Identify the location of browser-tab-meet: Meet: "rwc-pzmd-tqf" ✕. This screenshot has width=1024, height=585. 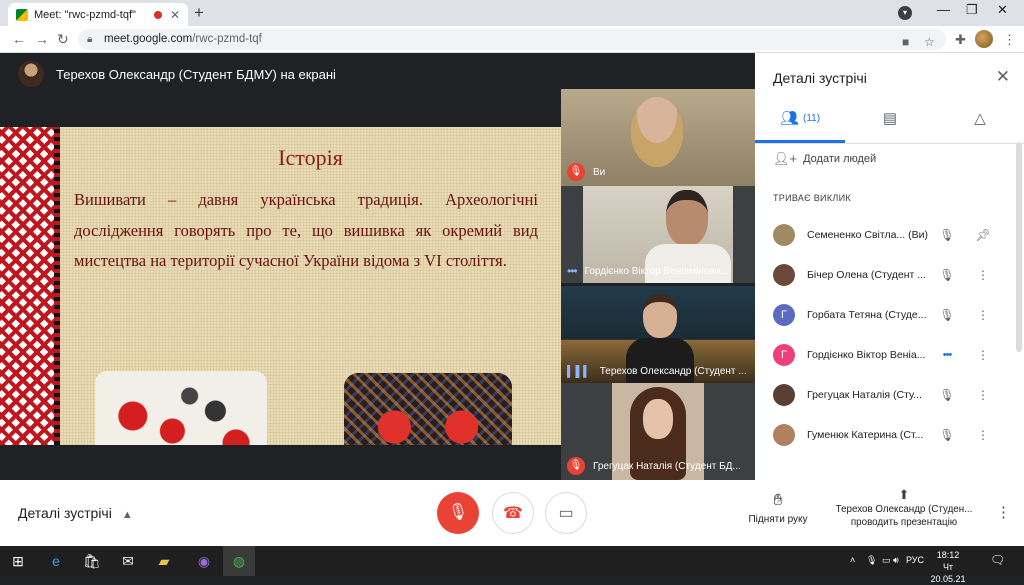
(98, 14).